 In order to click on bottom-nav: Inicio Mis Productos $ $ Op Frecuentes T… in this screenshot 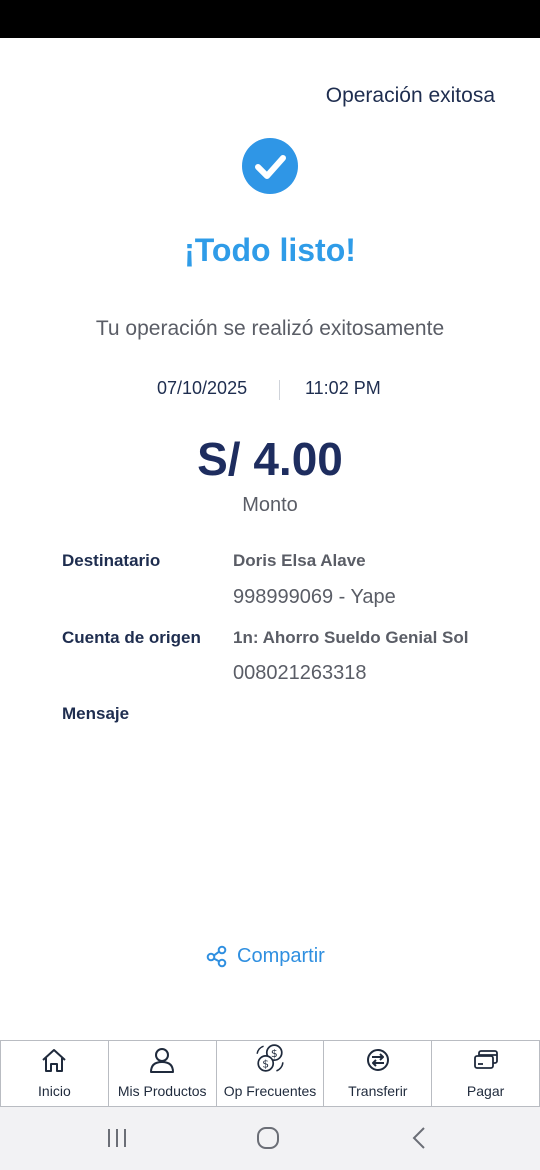, I will do `click(270, 1073)`.